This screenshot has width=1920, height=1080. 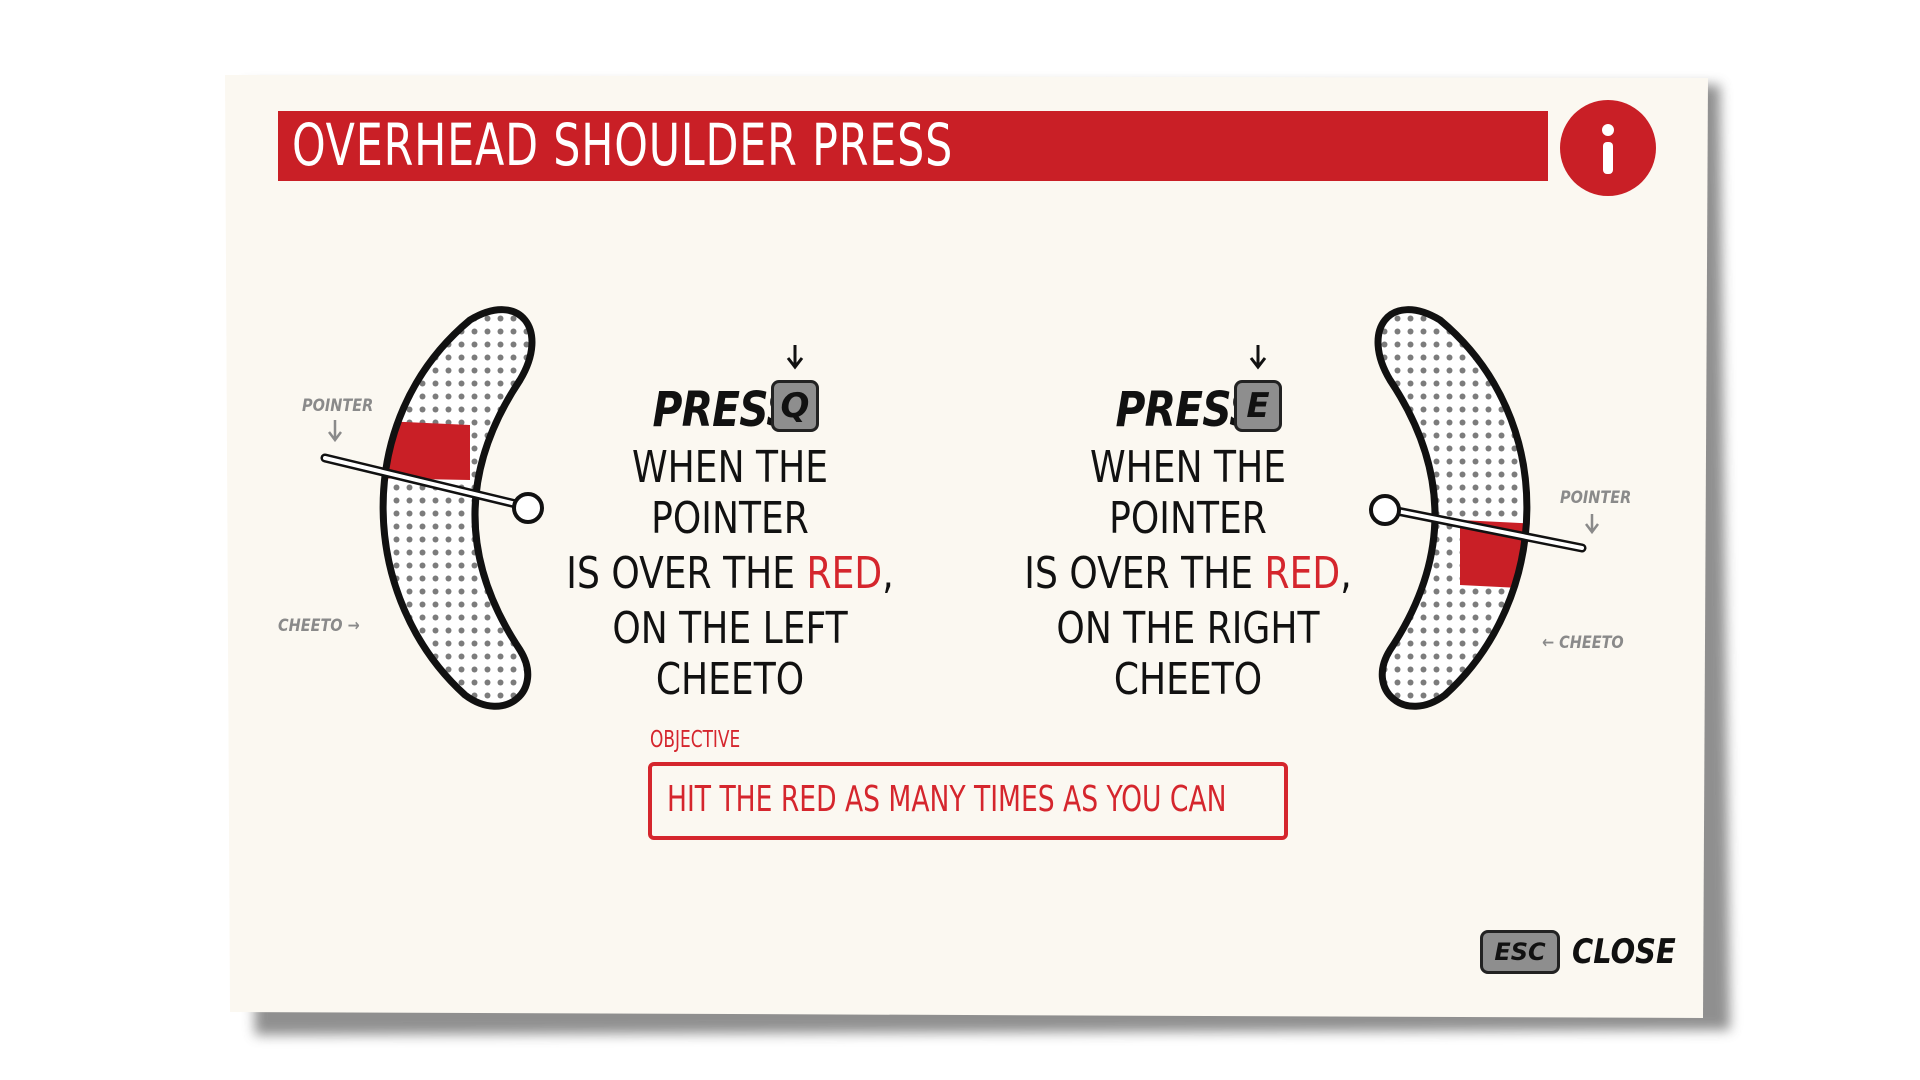 What do you see at coordinates (1583, 643) in the screenshot?
I see `right-cheeto-label: ← CHEETO` at bounding box center [1583, 643].